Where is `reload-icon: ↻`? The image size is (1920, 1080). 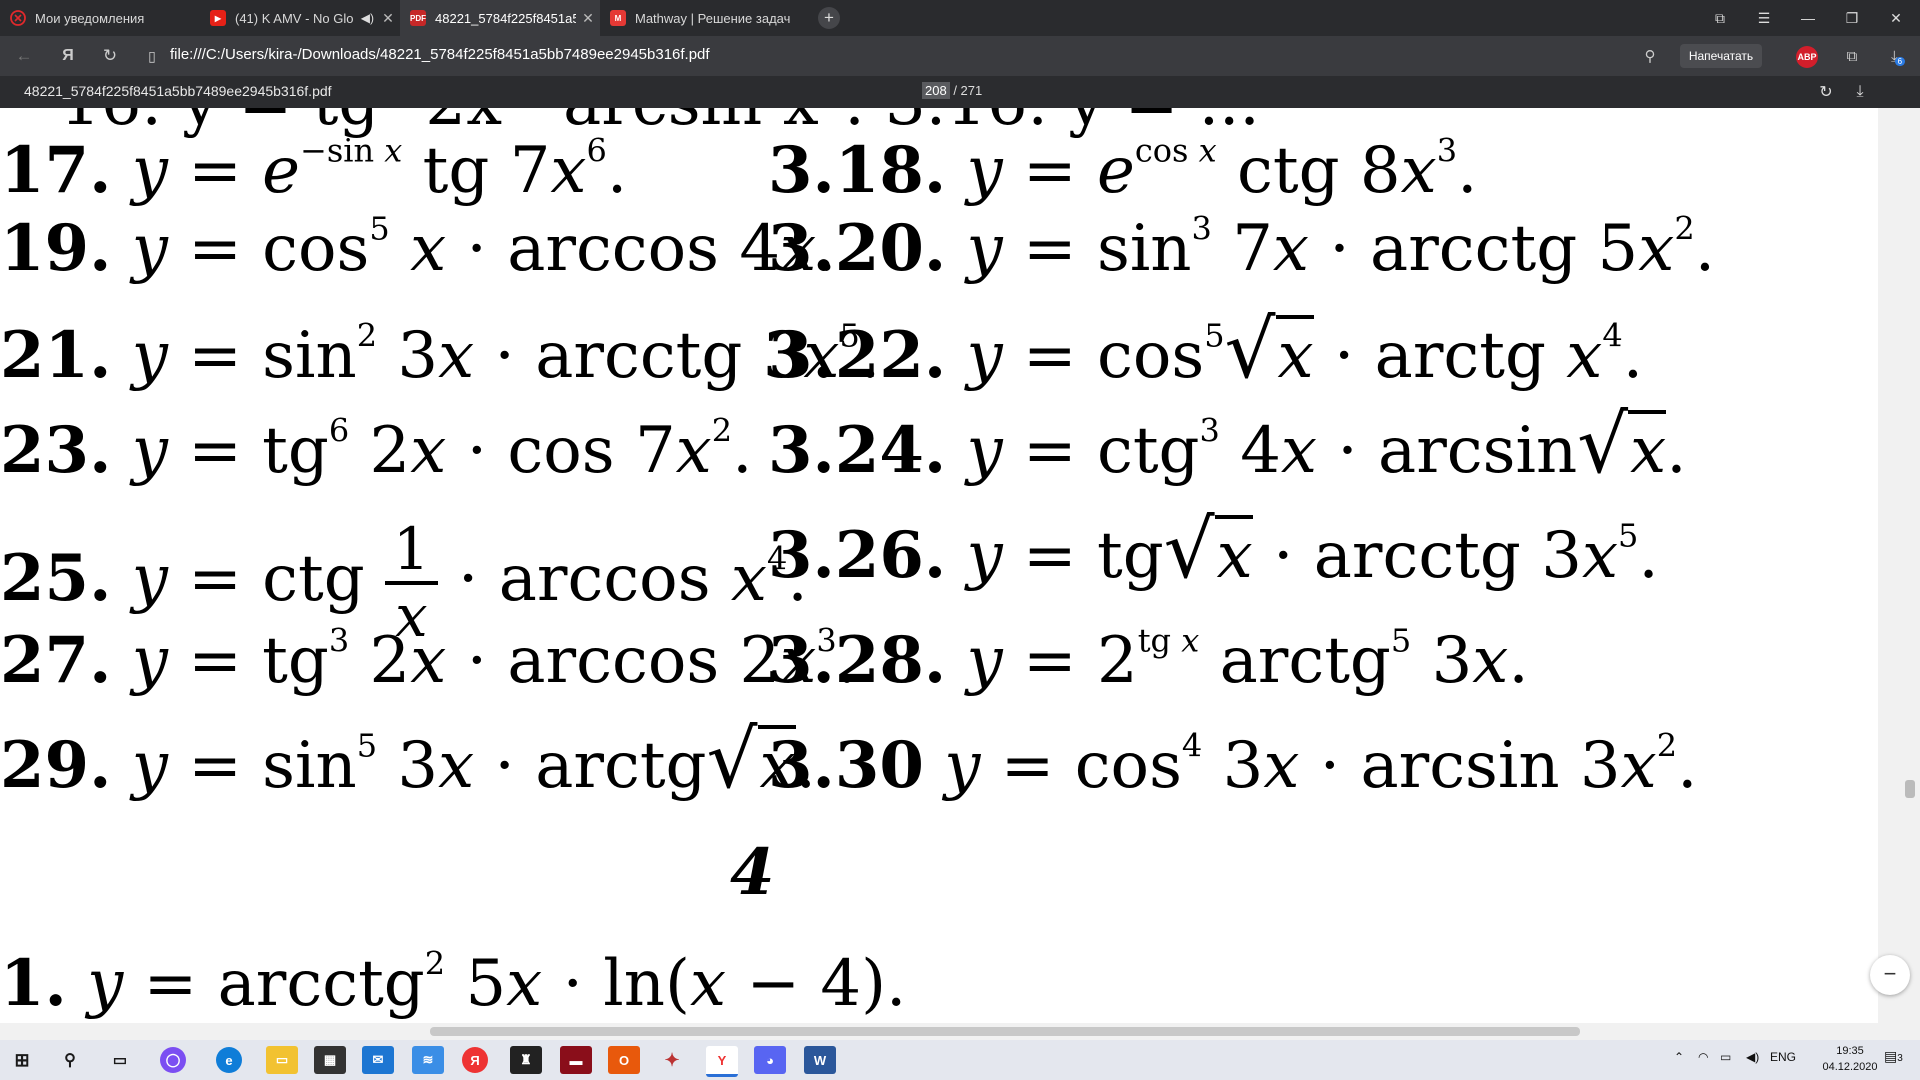 reload-icon: ↻ is located at coordinates (110, 56).